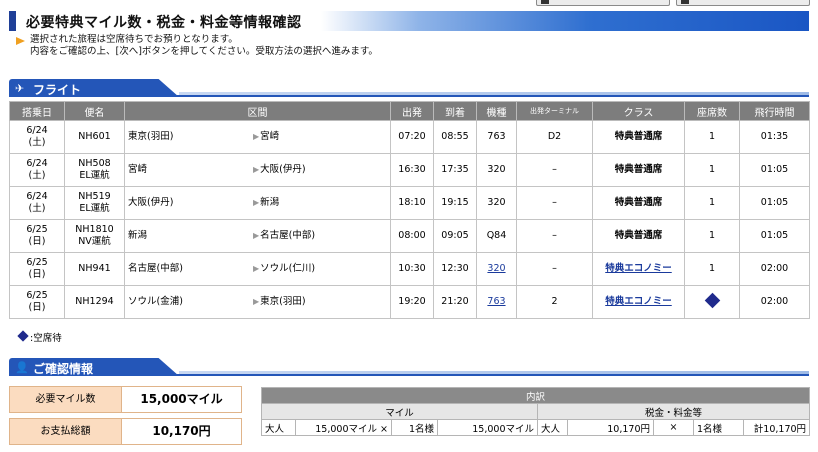  I want to click on route-to: 東京(羽田), so click(283, 301).